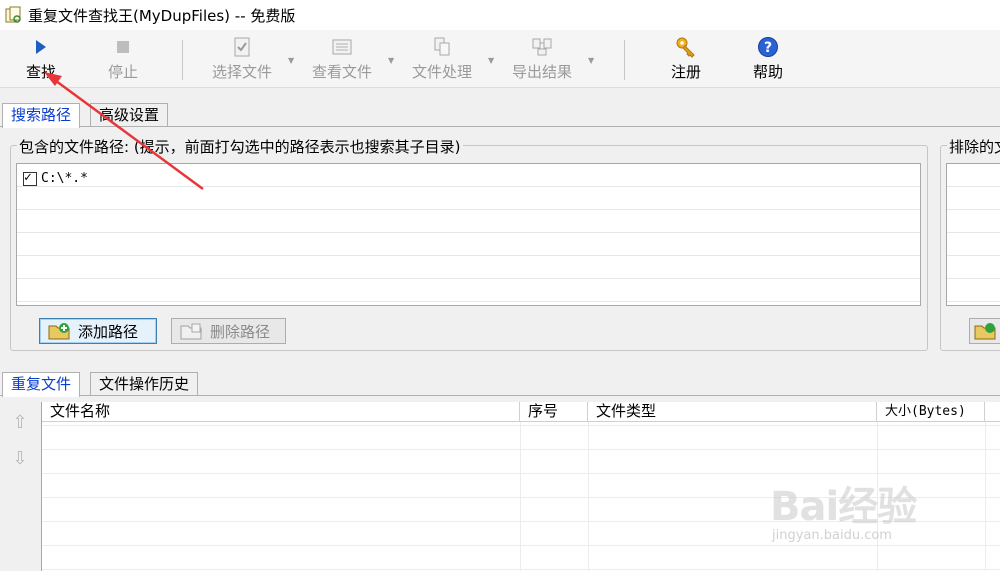  What do you see at coordinates (41, 115) in the screenshot?
I see `tab-search-paths: 搜索路径` at bounding box center [41, 115].